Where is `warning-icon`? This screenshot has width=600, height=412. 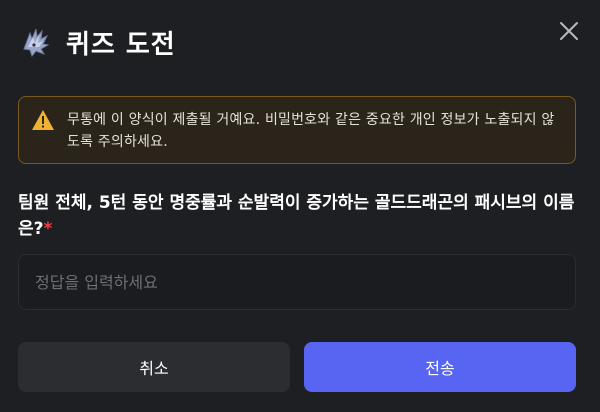 warning-icon is located at coordinates (43, 120).